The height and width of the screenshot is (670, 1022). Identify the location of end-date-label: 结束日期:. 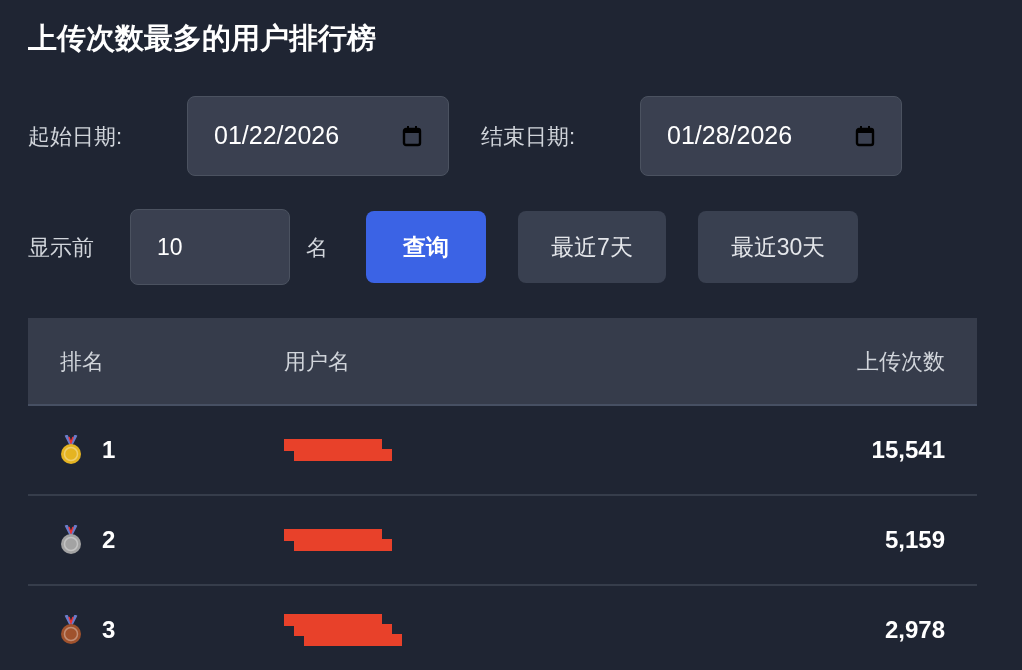
(529, 136).